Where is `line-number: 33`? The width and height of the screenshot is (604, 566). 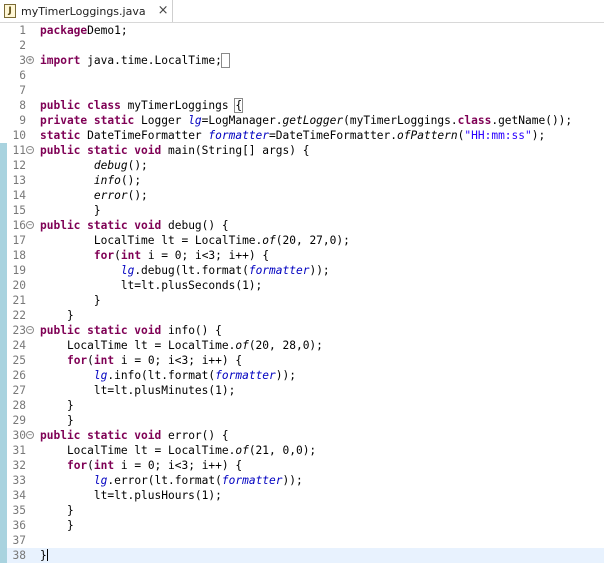
line-number: 33 is located at coordinates (19, 480).